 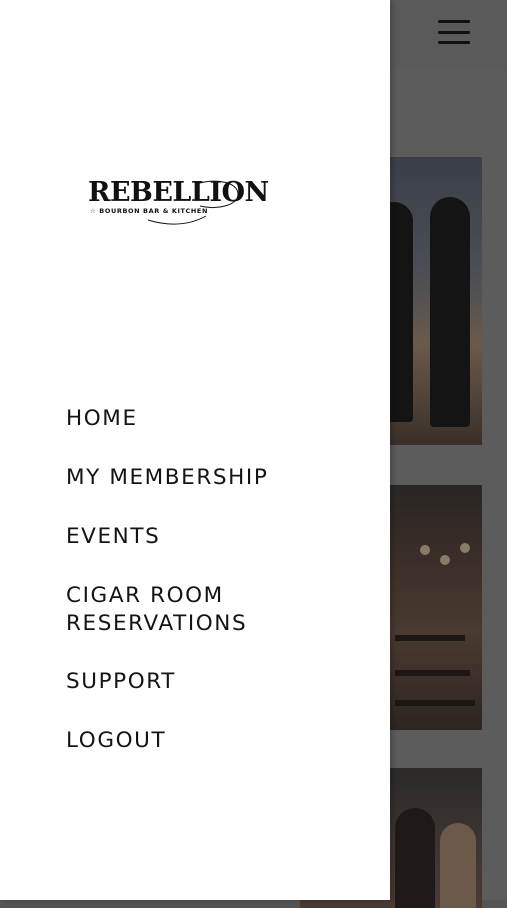 I want to click on nav-item-logout: LOGOUT, so click(x=116, y=741).